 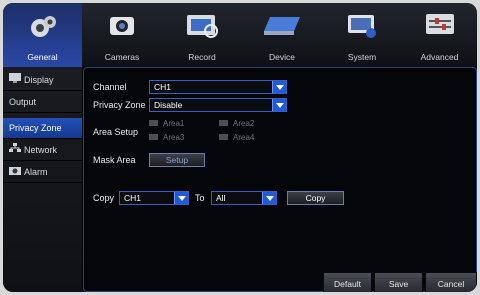 I want to click on sidebar-item-alarm: Alarm, so click(x=42, y=172).